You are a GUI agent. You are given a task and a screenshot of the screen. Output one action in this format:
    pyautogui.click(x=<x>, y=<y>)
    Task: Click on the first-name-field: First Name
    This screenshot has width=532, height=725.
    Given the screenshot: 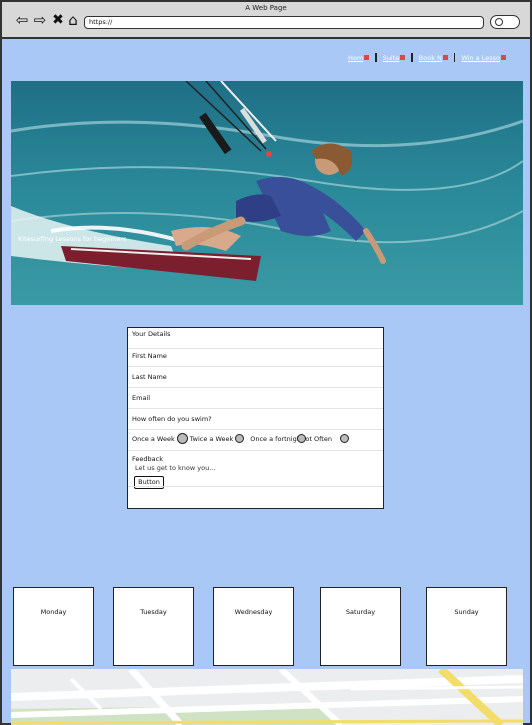 What is the action you would take?
    pyautogui.click(x=255, y=356)
    